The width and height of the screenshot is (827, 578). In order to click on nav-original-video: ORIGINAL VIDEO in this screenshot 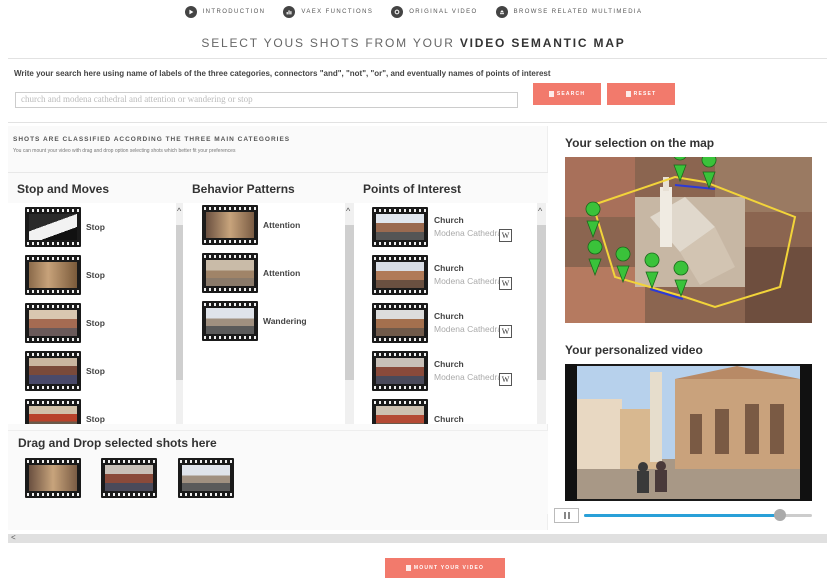, I will do `click(434, 12)`.